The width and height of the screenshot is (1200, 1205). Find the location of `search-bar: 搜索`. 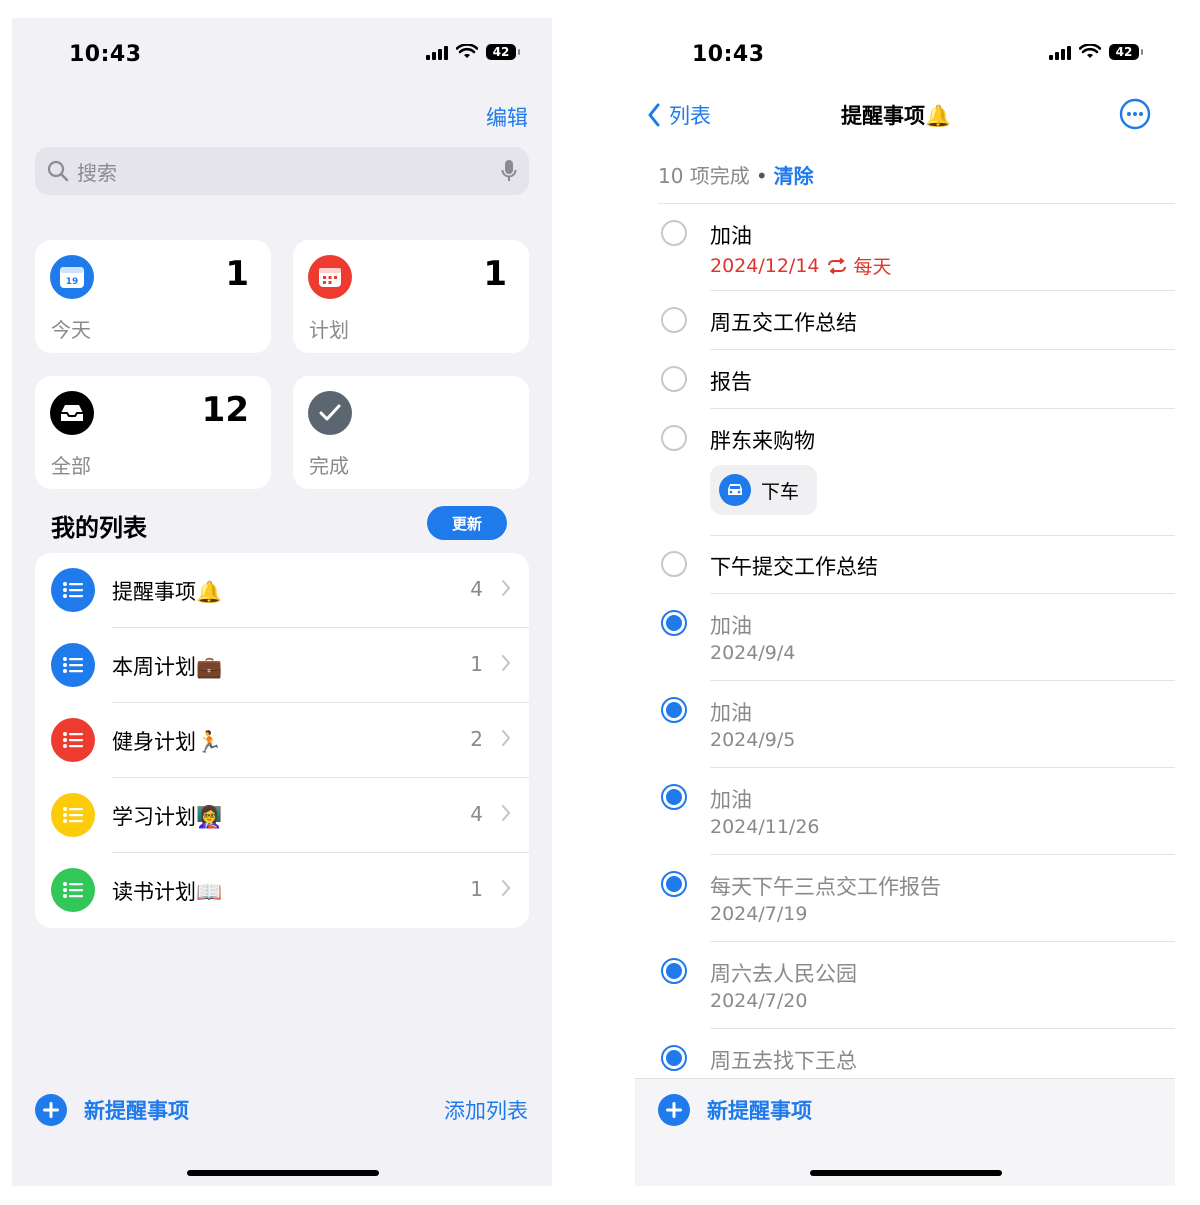

search-bar: 搜索 is located at coordinates (282, 171).